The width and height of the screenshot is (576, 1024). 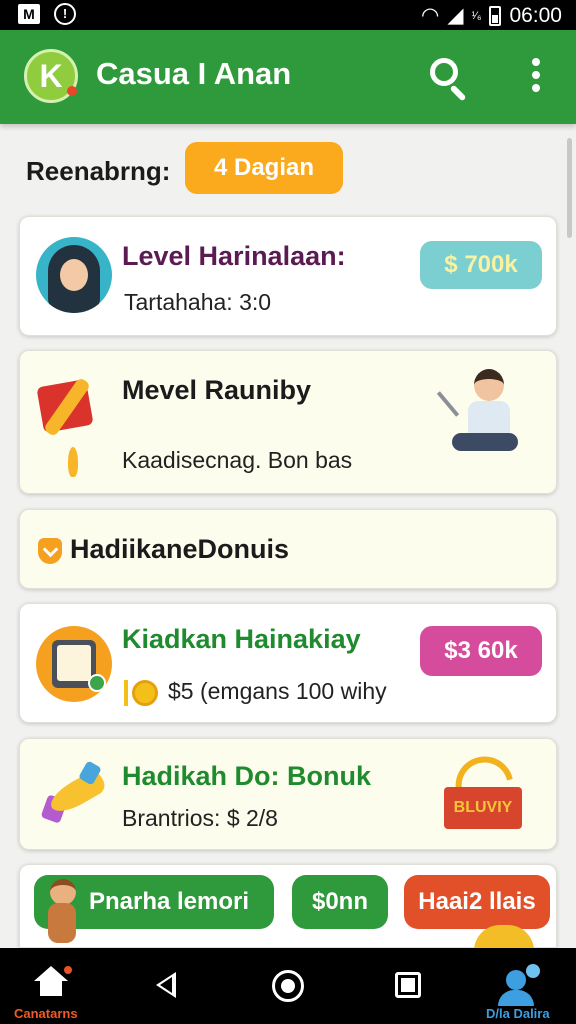 I want to click on card-title: Level Harinalaan:, so click(x=234, y=256).